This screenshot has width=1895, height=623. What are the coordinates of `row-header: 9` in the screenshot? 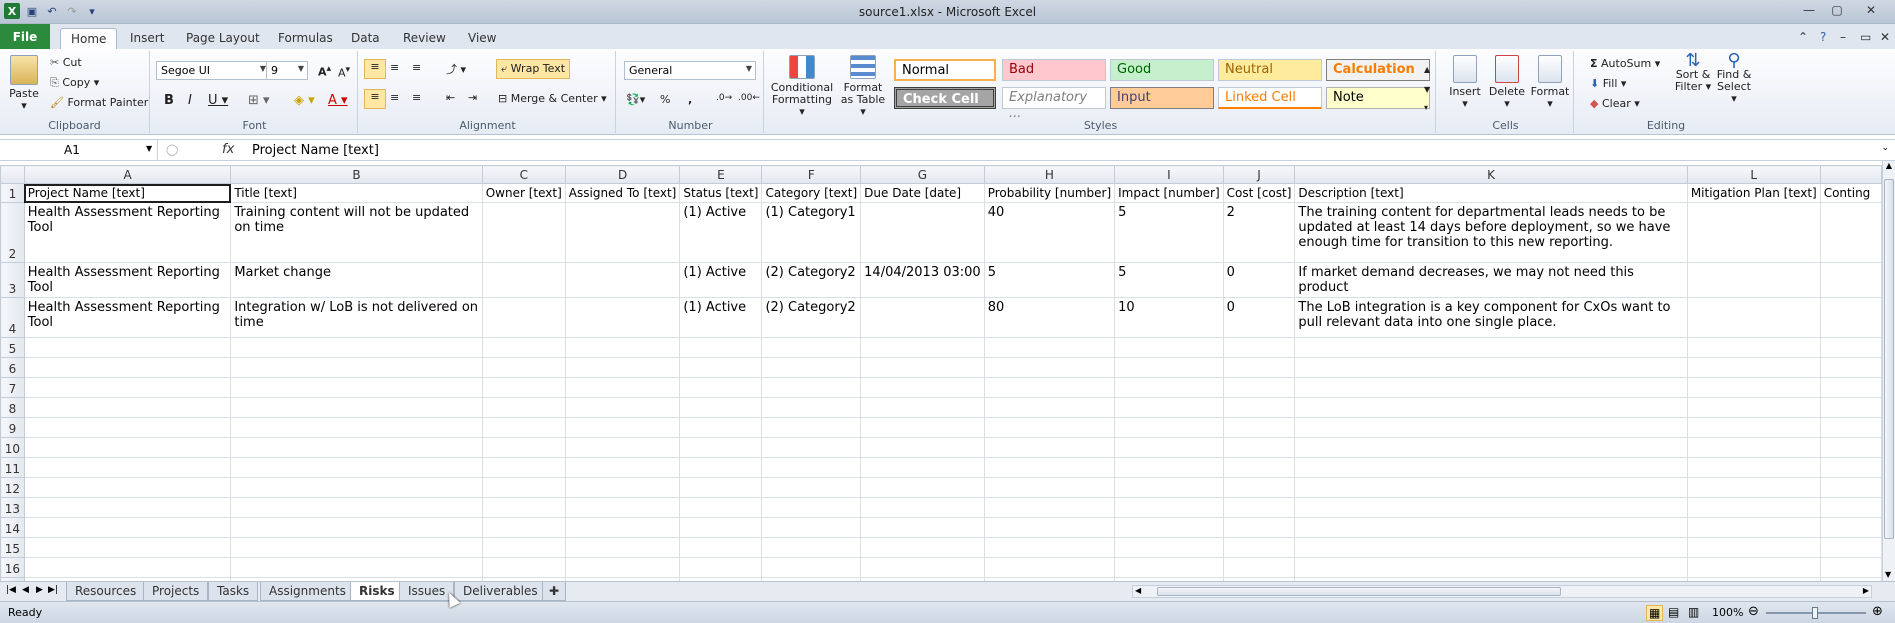 It's located at (12, 427).